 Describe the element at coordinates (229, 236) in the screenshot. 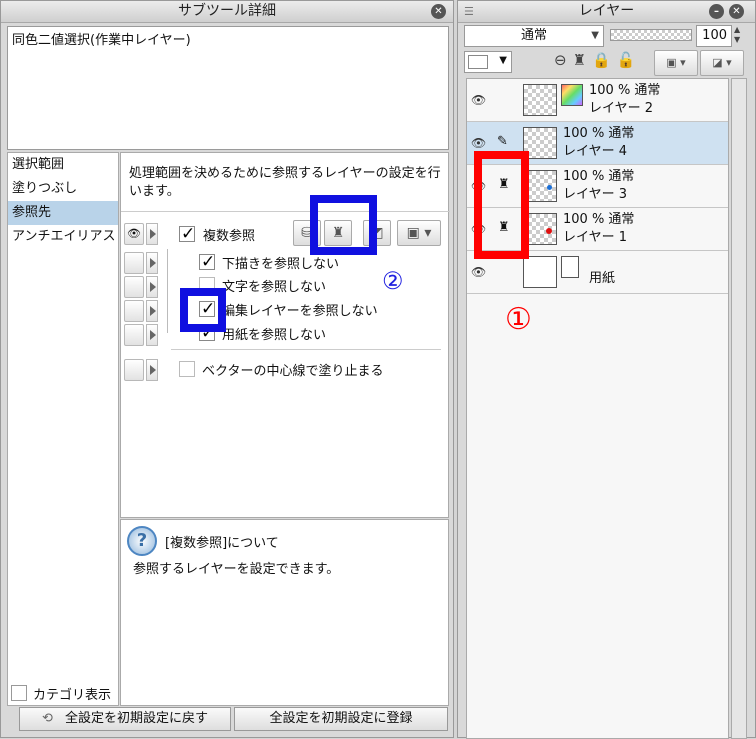

I see `multi-ref-label: 複数参照` at that location.